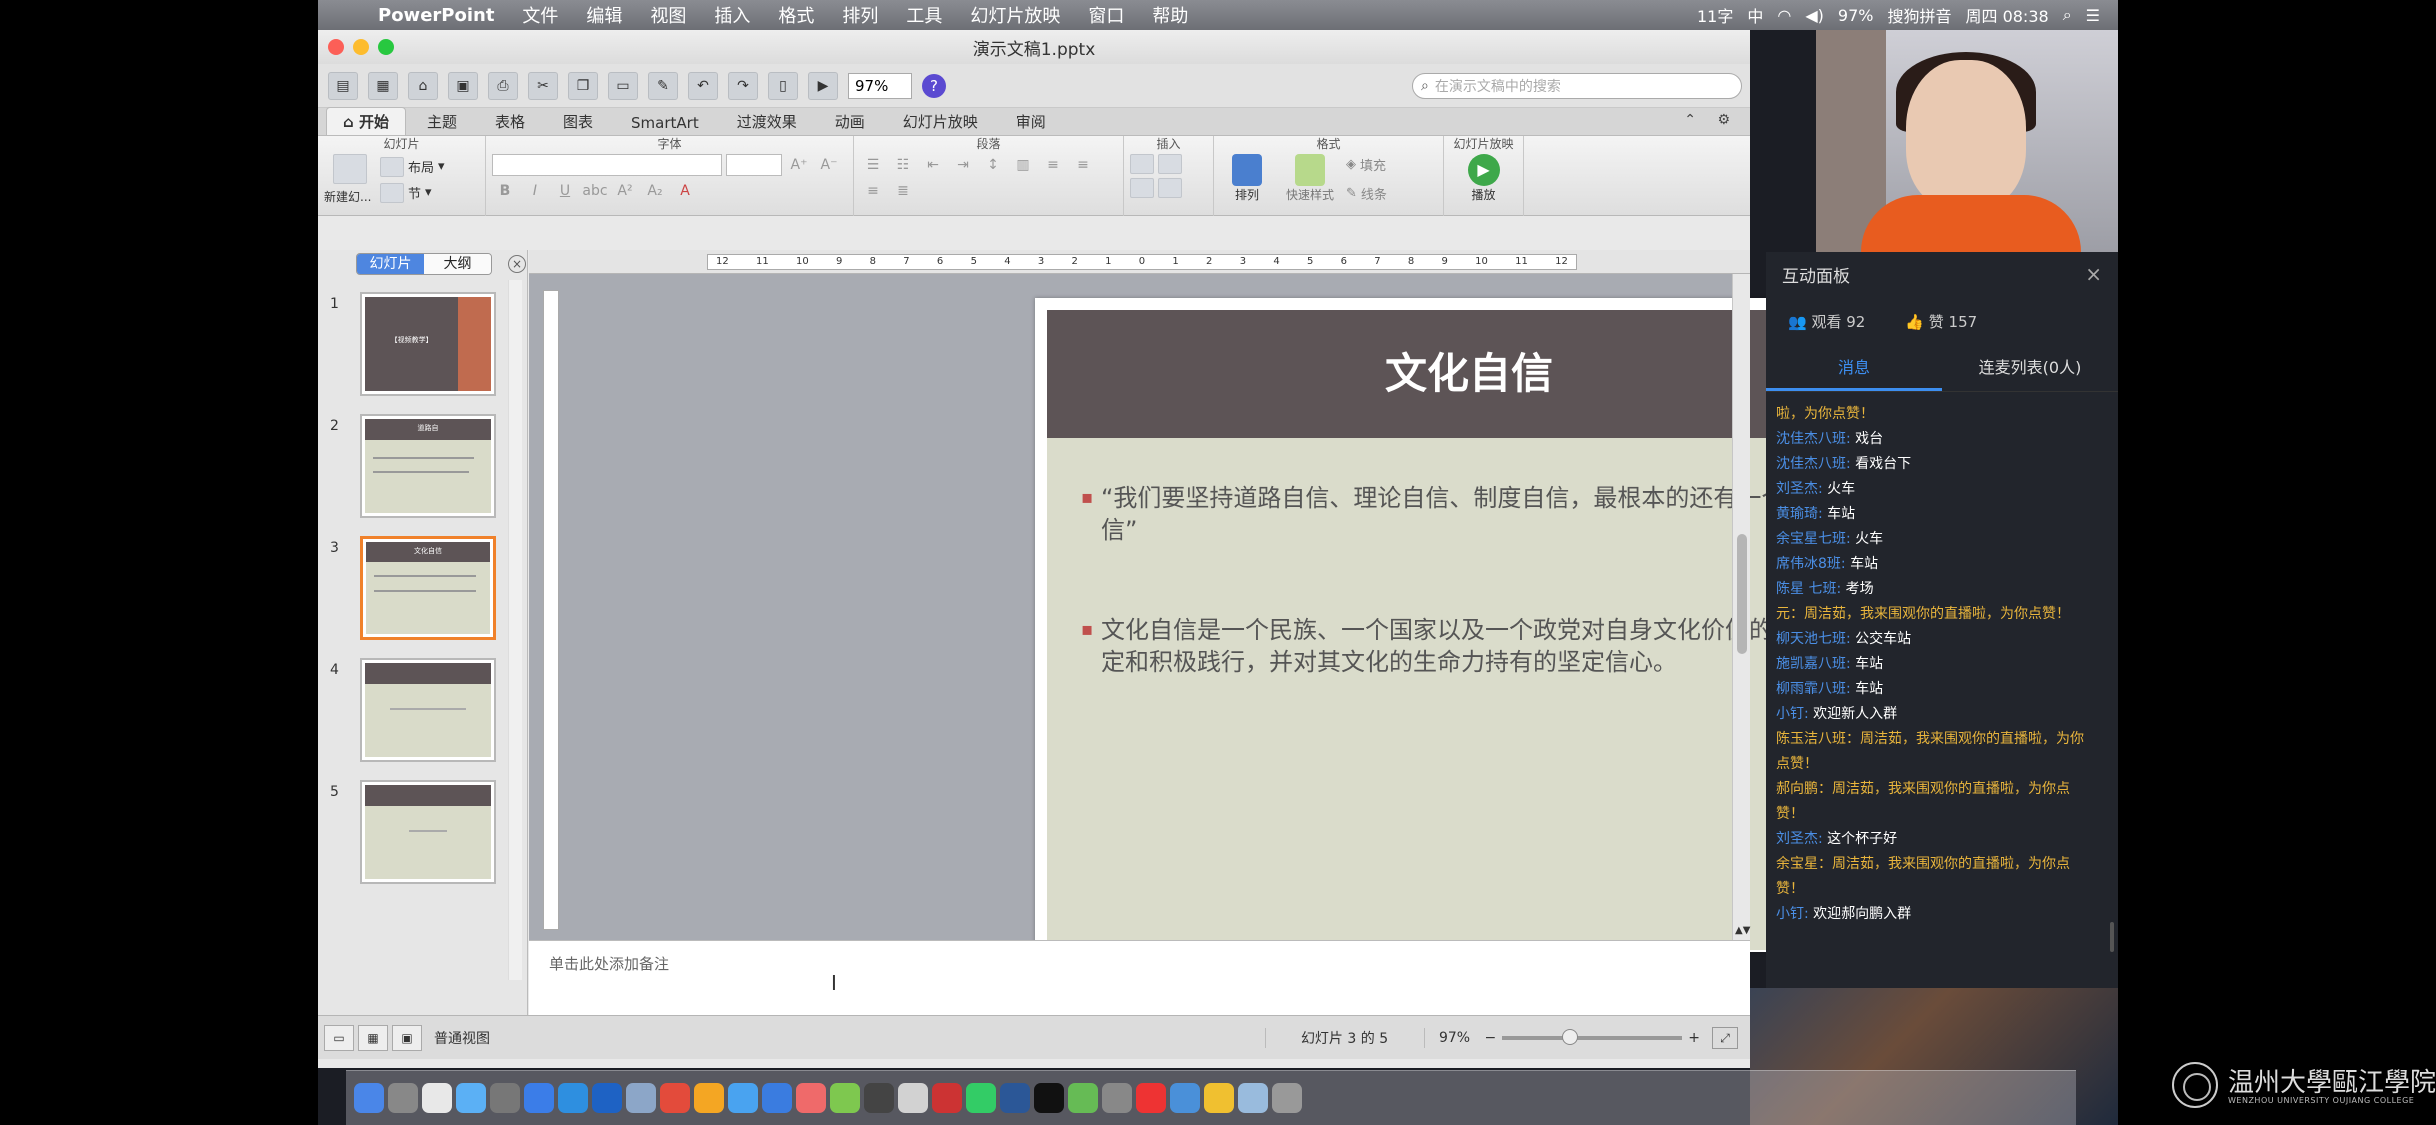 This screenshot has width=2436, height=1125. Describe the element at coordinates (408, 468) in the screenshot. I see `slide-thumbnail: 2 道路自` at that location.